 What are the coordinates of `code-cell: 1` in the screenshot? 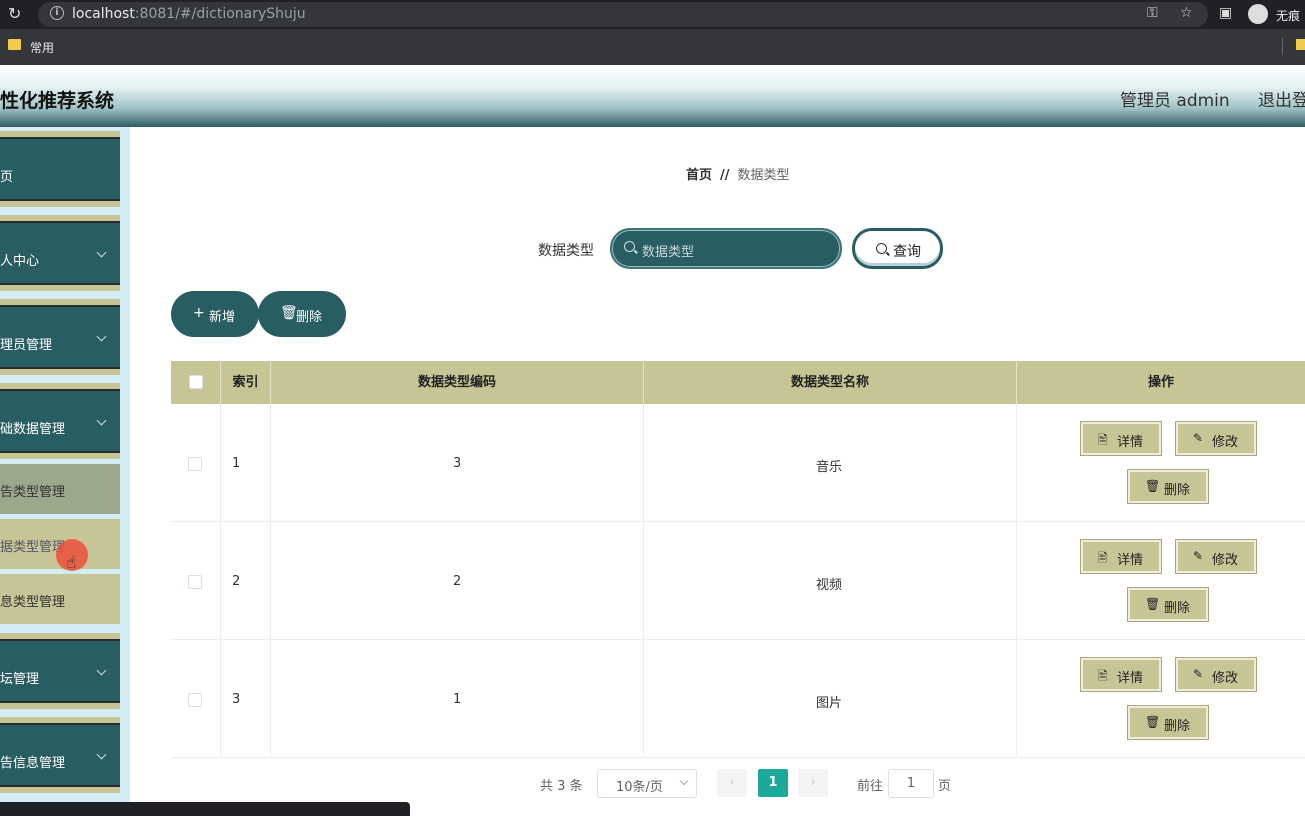 It's located at (457, 698).